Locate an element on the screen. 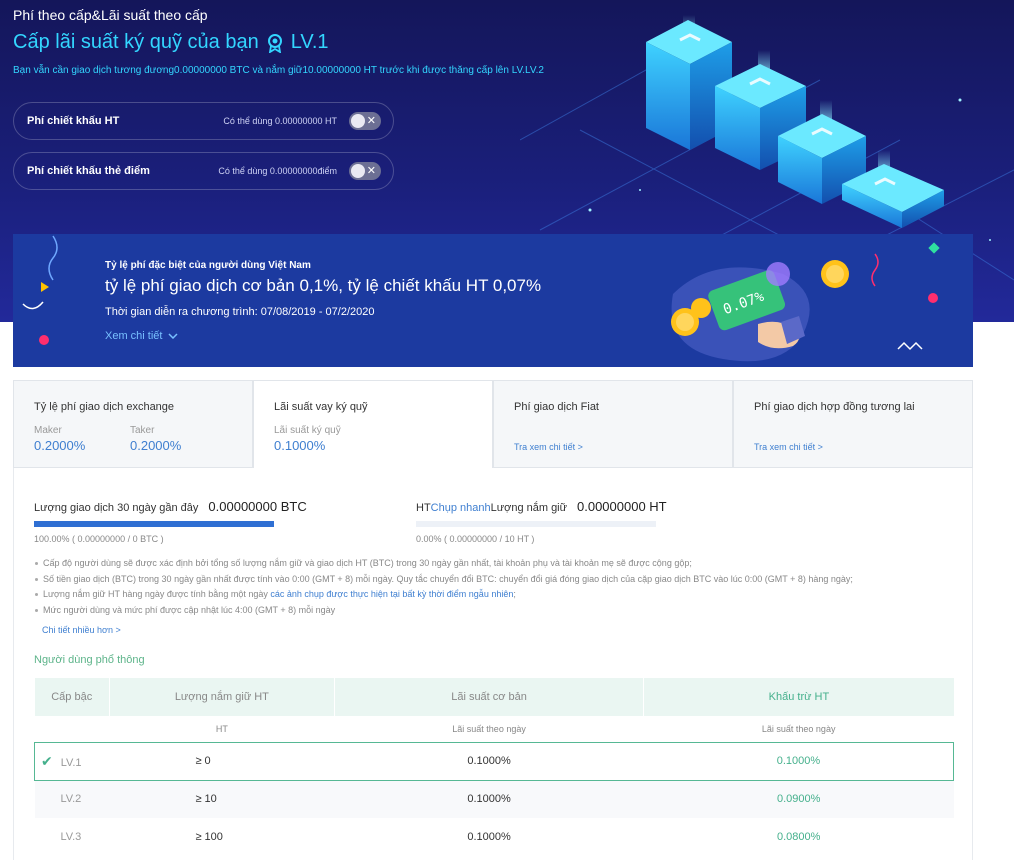 The image size is (1014, 860). taker-value: 0.2000% is located at coordinates (156, 445).